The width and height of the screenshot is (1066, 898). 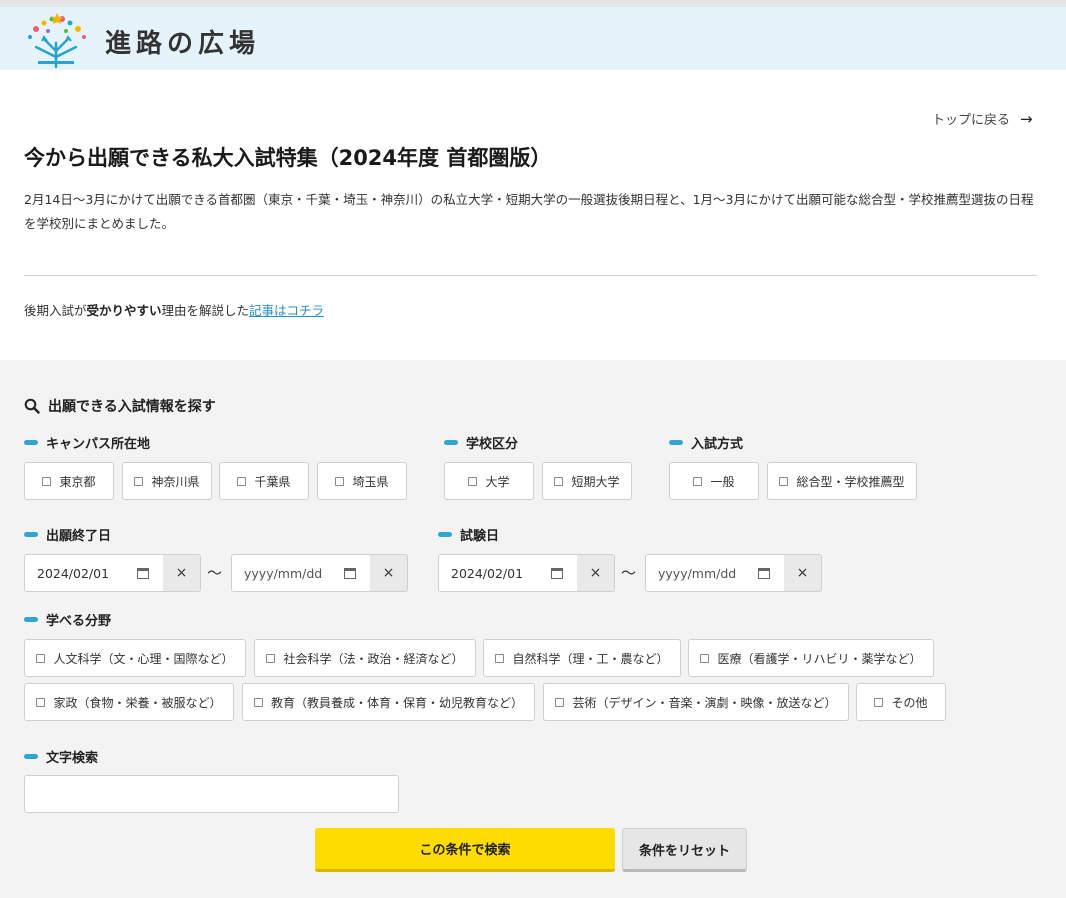 What do you see at coordinates (182, 573) in the screenshot?
I see `deadline-from-clear-button: ×` at bounding box center [182, 573].